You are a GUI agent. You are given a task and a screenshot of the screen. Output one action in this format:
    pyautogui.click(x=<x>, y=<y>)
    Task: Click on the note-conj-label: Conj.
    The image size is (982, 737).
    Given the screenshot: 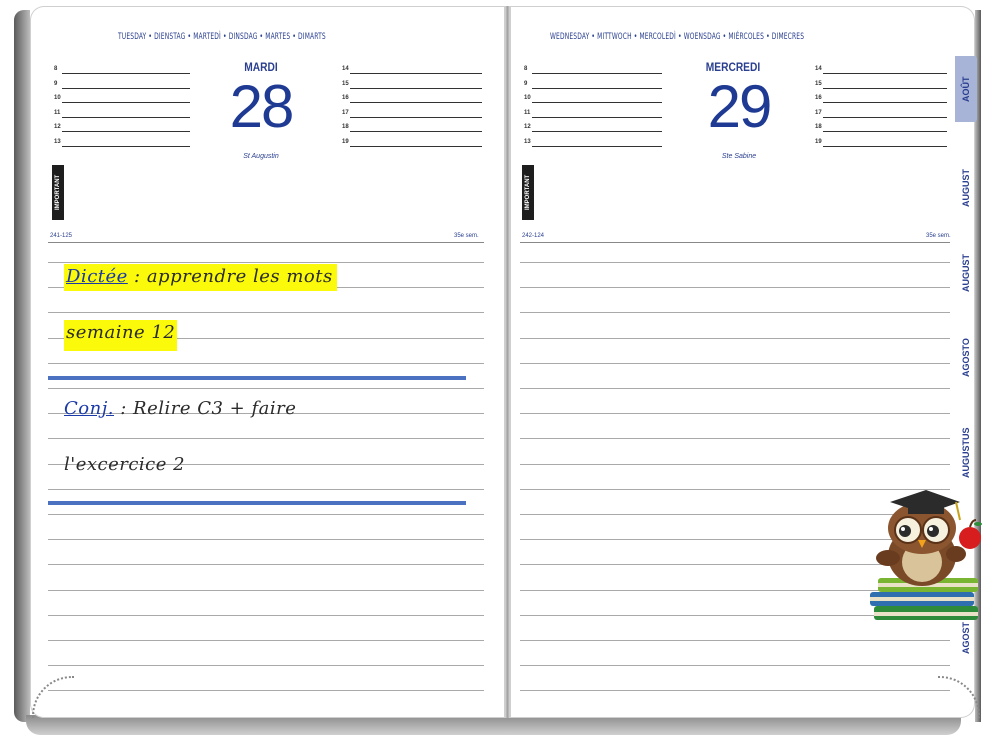 What is the action you would take?
    pyautogui.click(x=89, y=408)
    